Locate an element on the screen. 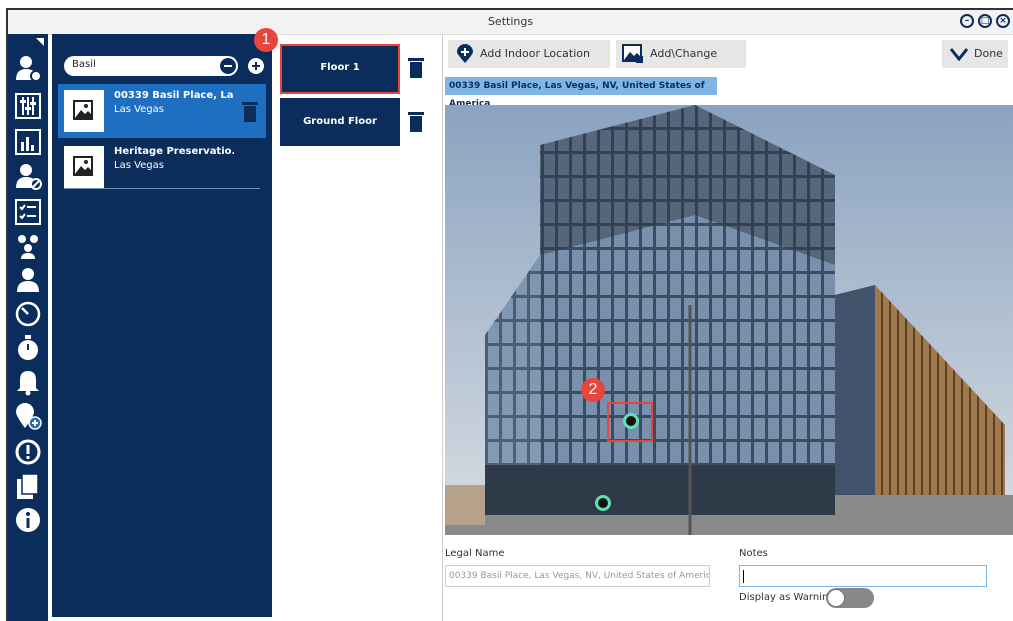  check-icon is located at coordinates (959, 54).